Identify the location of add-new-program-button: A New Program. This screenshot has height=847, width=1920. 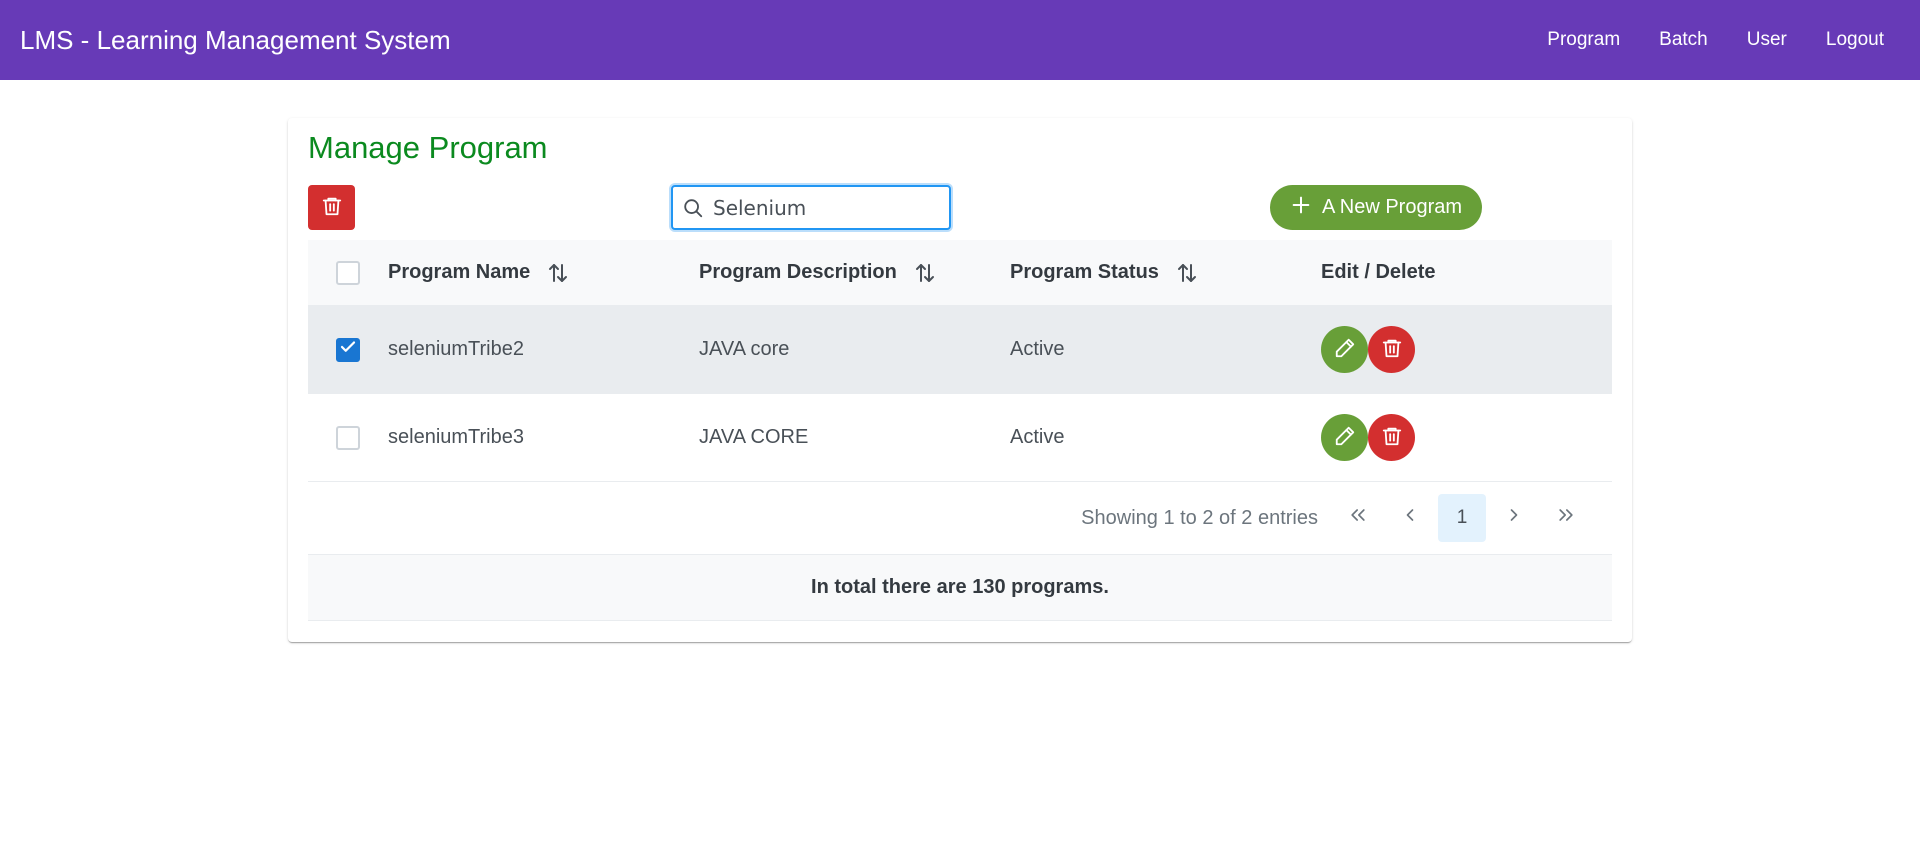
(1376, 207).